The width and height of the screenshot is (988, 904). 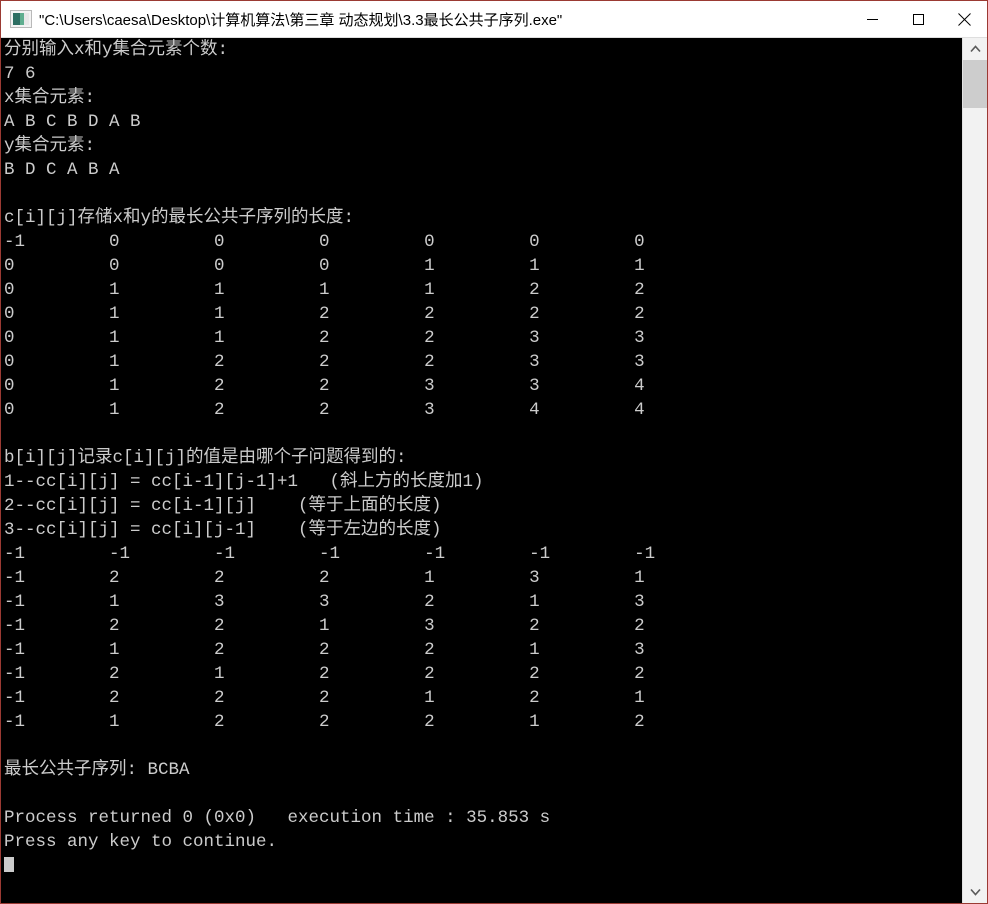 What do you see at coordinates (50, 146) in the screenshot?
I see `label-y-set: y集合元素:` at bounding box center [50, 146].